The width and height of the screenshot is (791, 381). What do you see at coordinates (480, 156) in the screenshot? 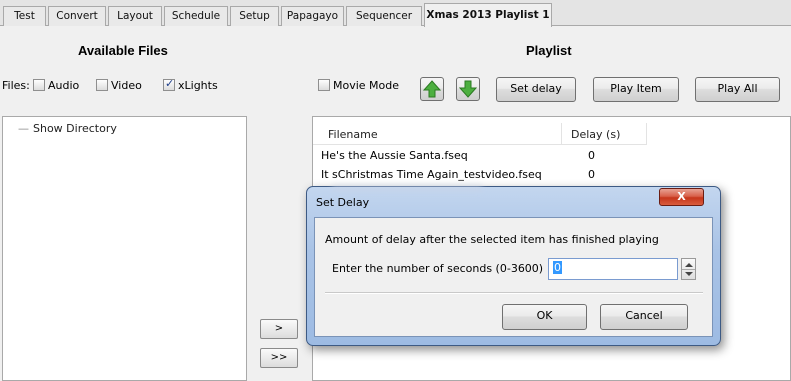
I see `playlist-row: He's the Aussie Santa.fseq 0` at bounding box center [480, 156].